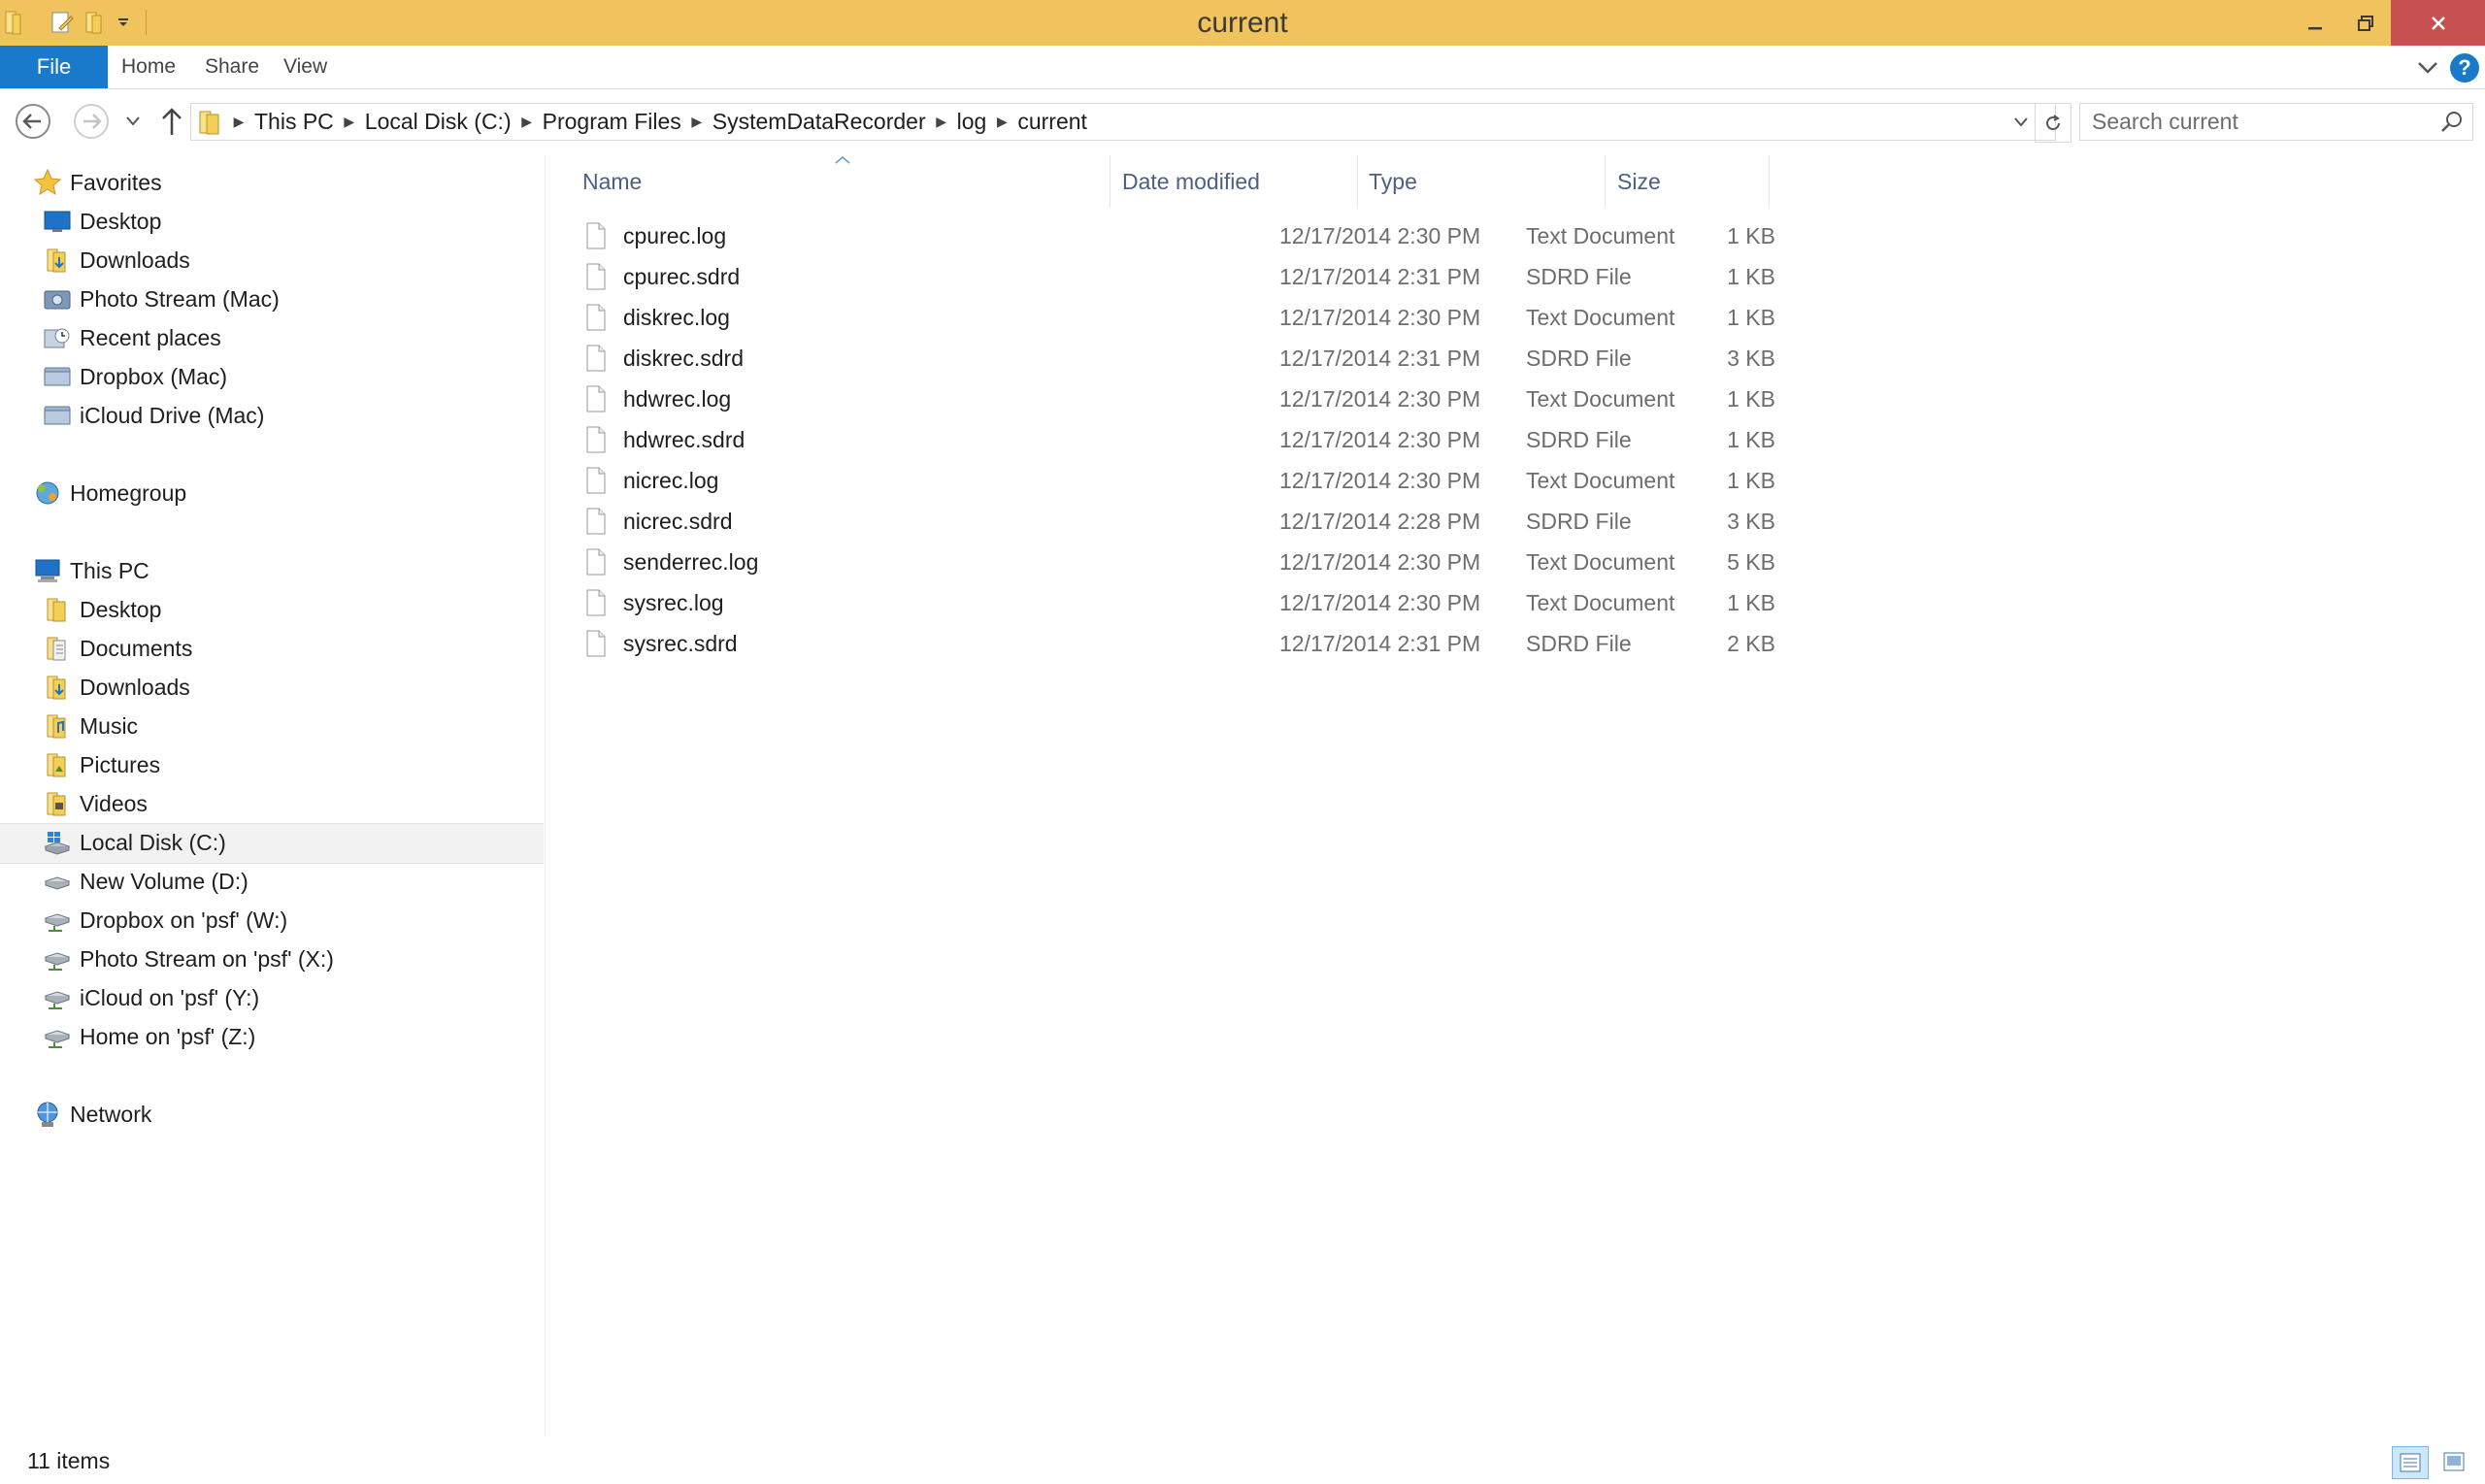  I want to click on sidebar-item-pictures: Pictures, so click(101, 764).